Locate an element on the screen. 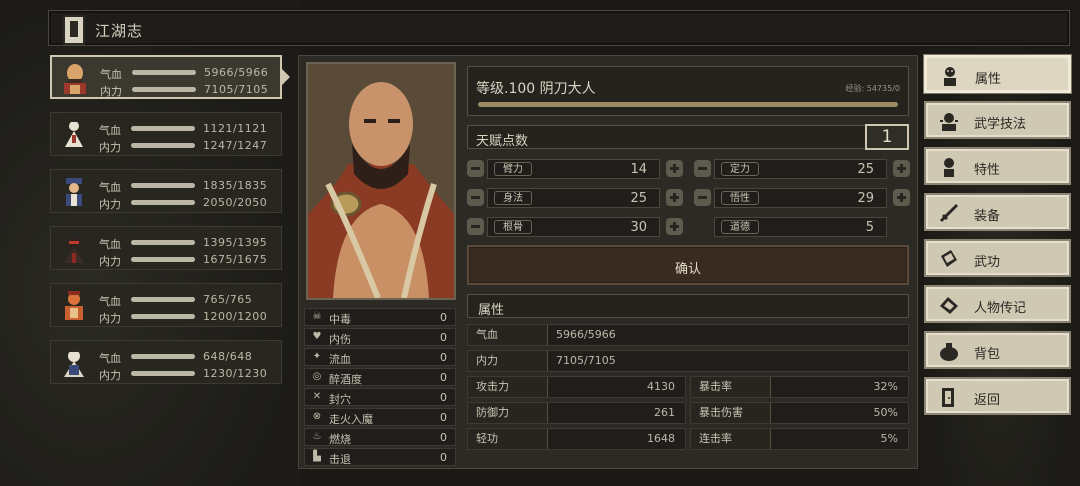  scroll-icon is located at coordinates (74, 30).